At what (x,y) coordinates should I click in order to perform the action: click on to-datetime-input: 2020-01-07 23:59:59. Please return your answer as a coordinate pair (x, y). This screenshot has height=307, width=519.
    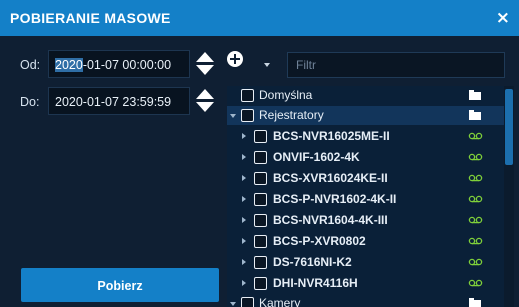
    Looking at the image, I should click on (119, 101).